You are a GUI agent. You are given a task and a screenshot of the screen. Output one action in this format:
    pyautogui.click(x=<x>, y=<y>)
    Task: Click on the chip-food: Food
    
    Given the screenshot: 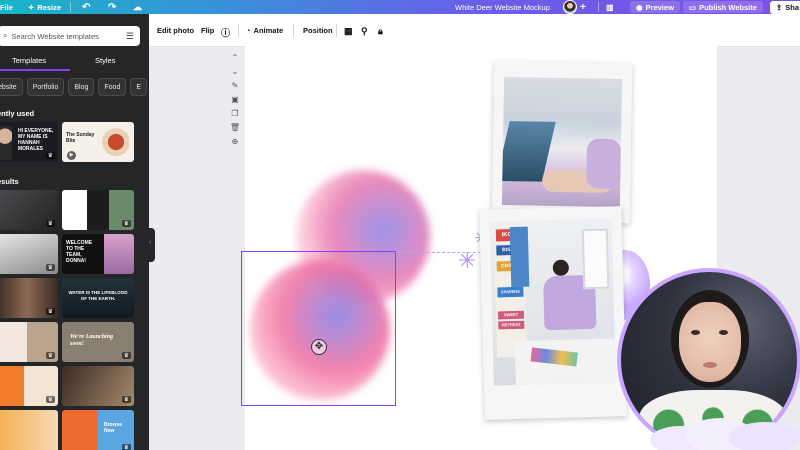 What is the action you would take?
    pyautogui.click(x=112, y=87)
    